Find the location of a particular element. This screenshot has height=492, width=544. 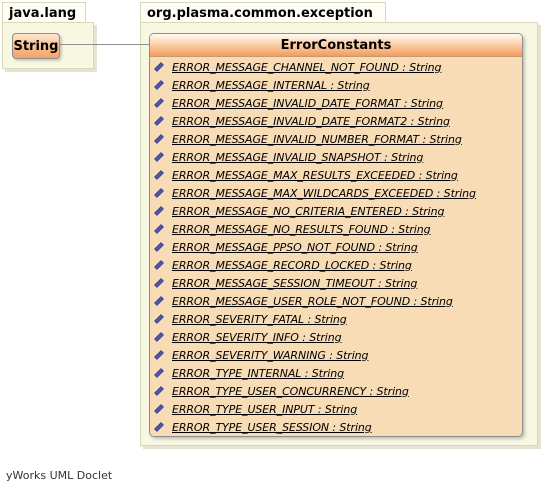

package-java-lang-tab: java.lang is located at coordinates (44, 12).